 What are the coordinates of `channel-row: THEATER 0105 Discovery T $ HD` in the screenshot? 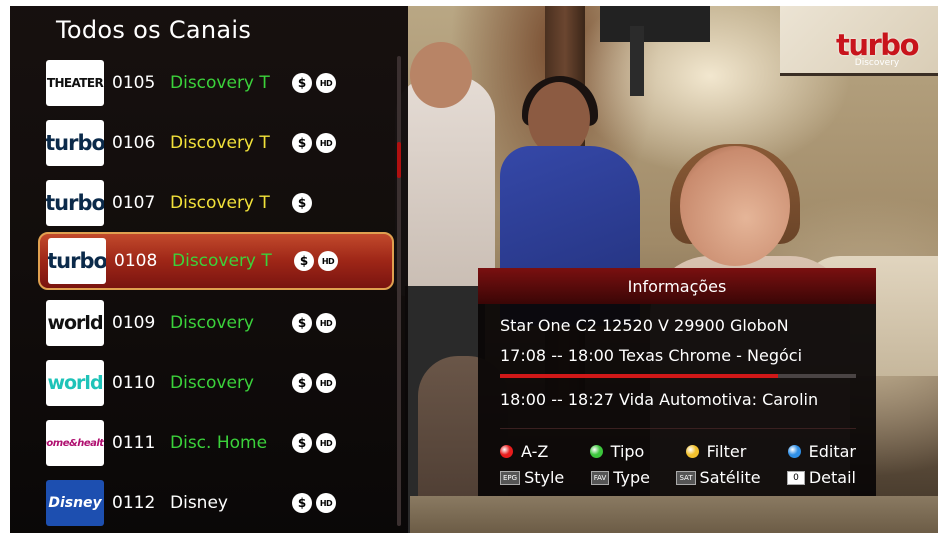 It's located at (216, 83).